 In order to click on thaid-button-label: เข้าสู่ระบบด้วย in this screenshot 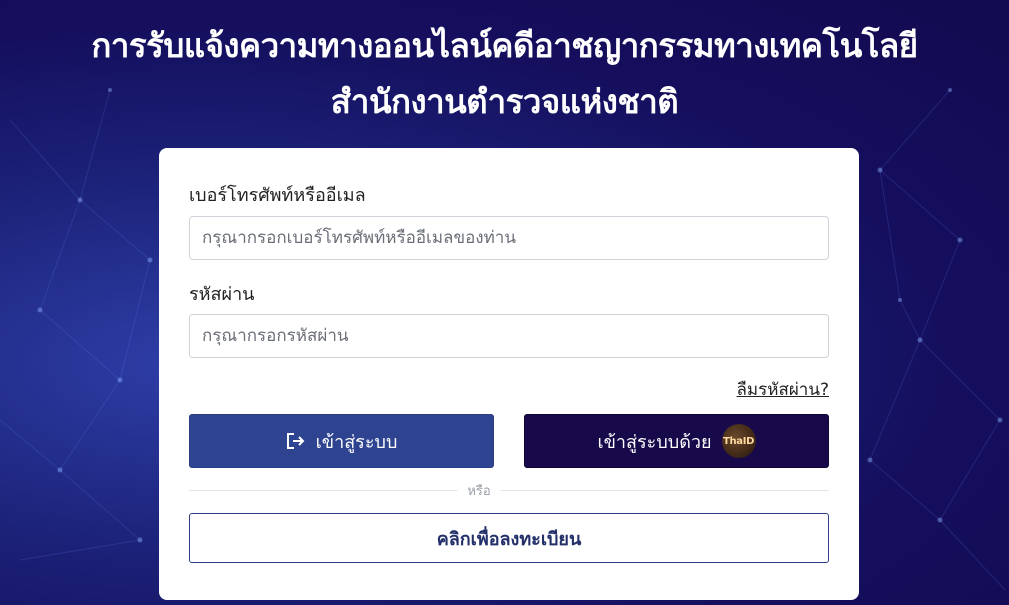, I will do `click(654, 442)`.